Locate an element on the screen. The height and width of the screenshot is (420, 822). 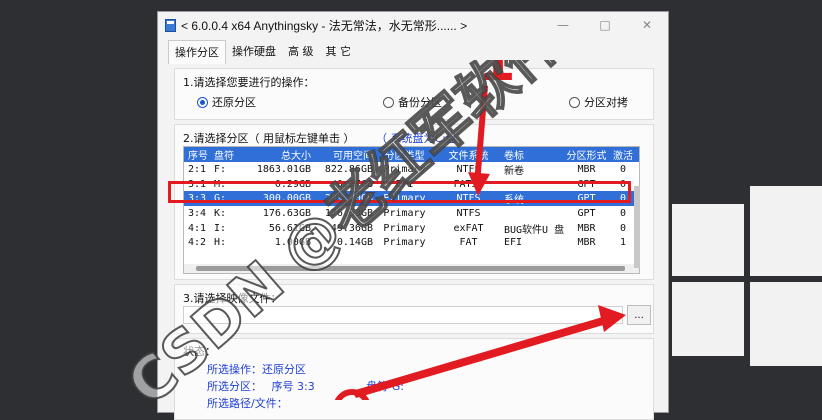
cell-drive: H: is located at coordinates (220, 243).